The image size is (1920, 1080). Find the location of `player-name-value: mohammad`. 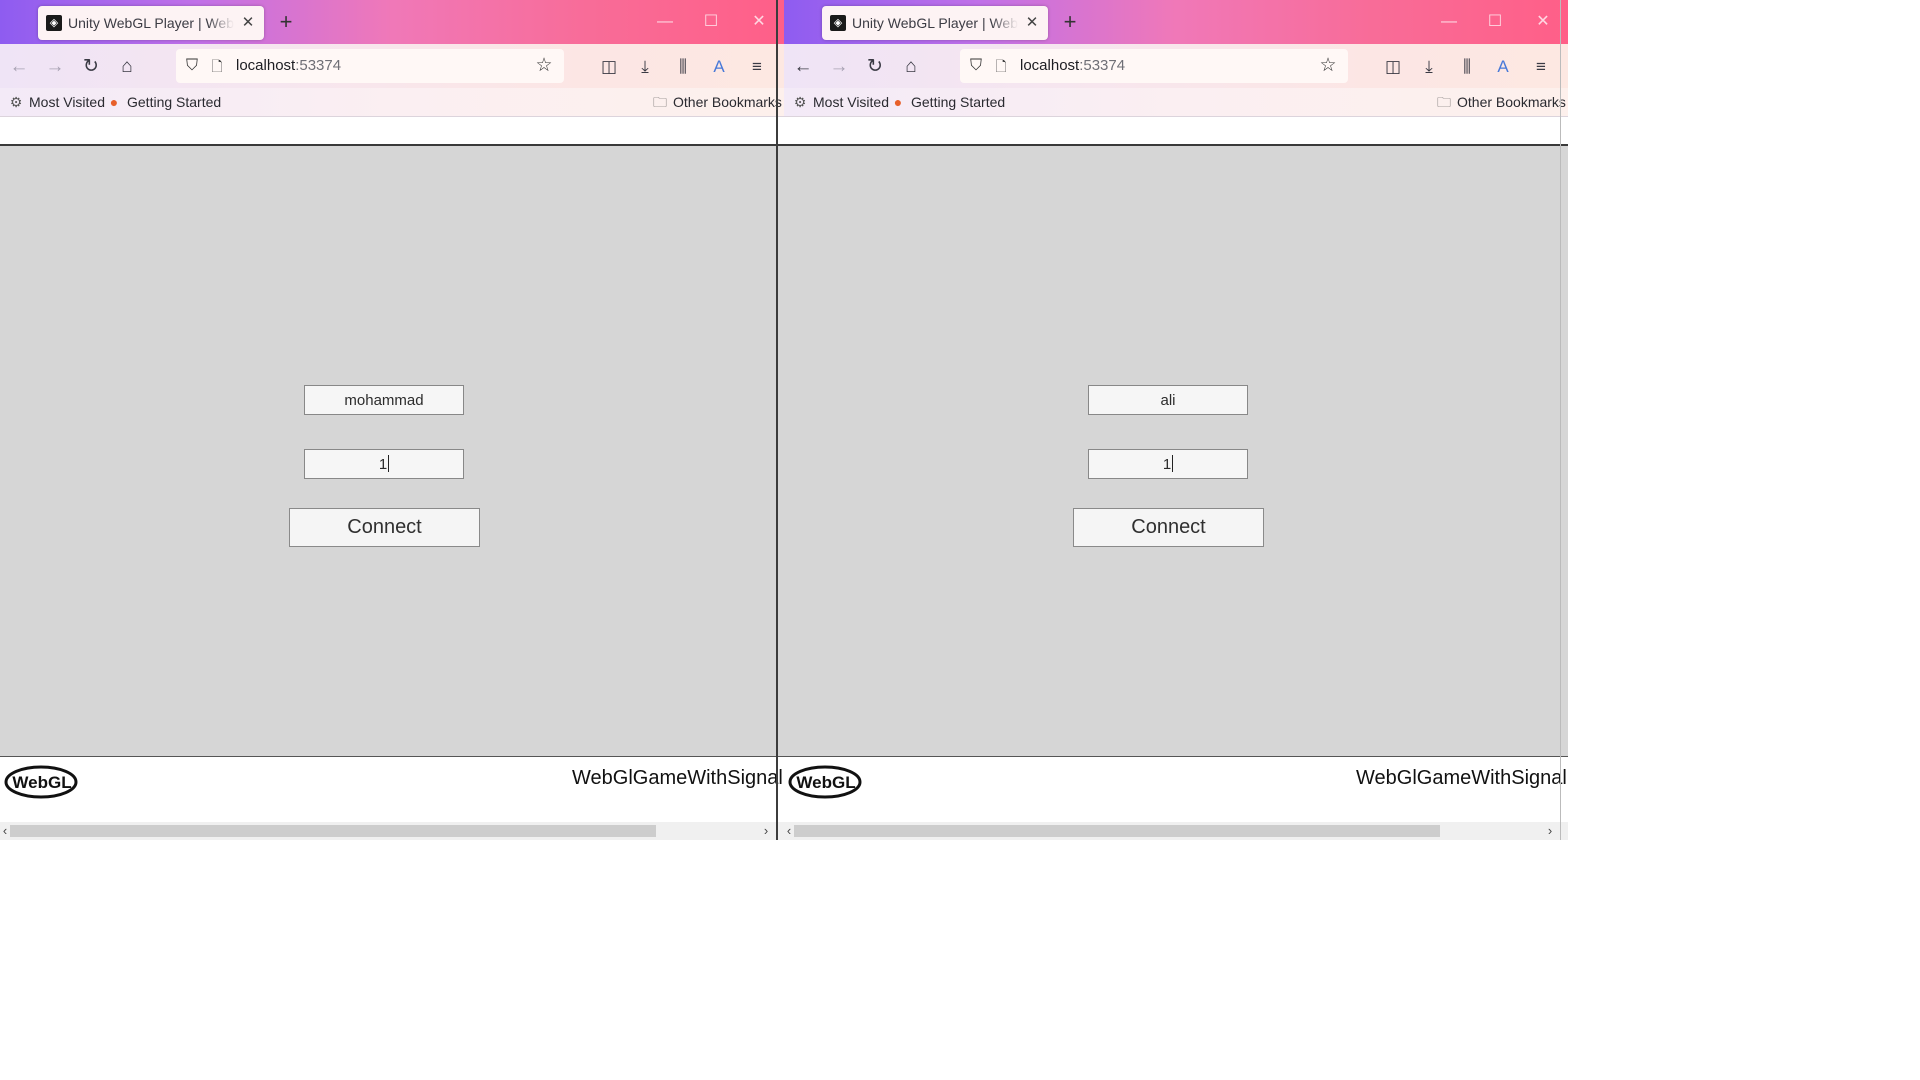

player-name-value: mohammad is located at coordinates (384, 400).